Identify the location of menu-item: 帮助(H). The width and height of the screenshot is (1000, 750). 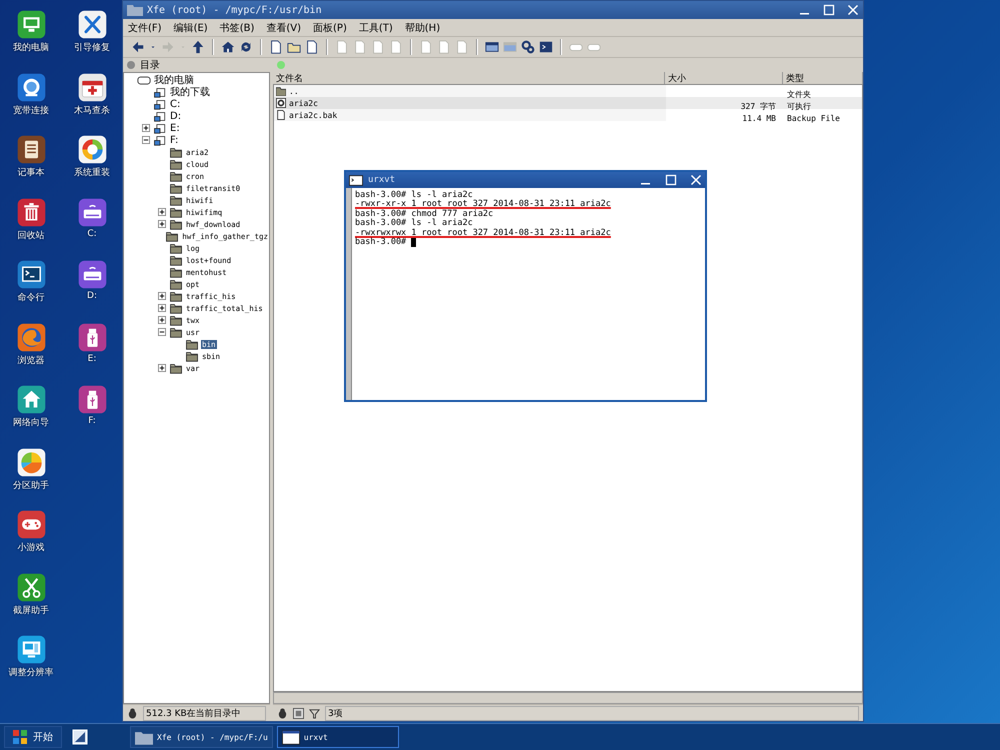
(422, 27).